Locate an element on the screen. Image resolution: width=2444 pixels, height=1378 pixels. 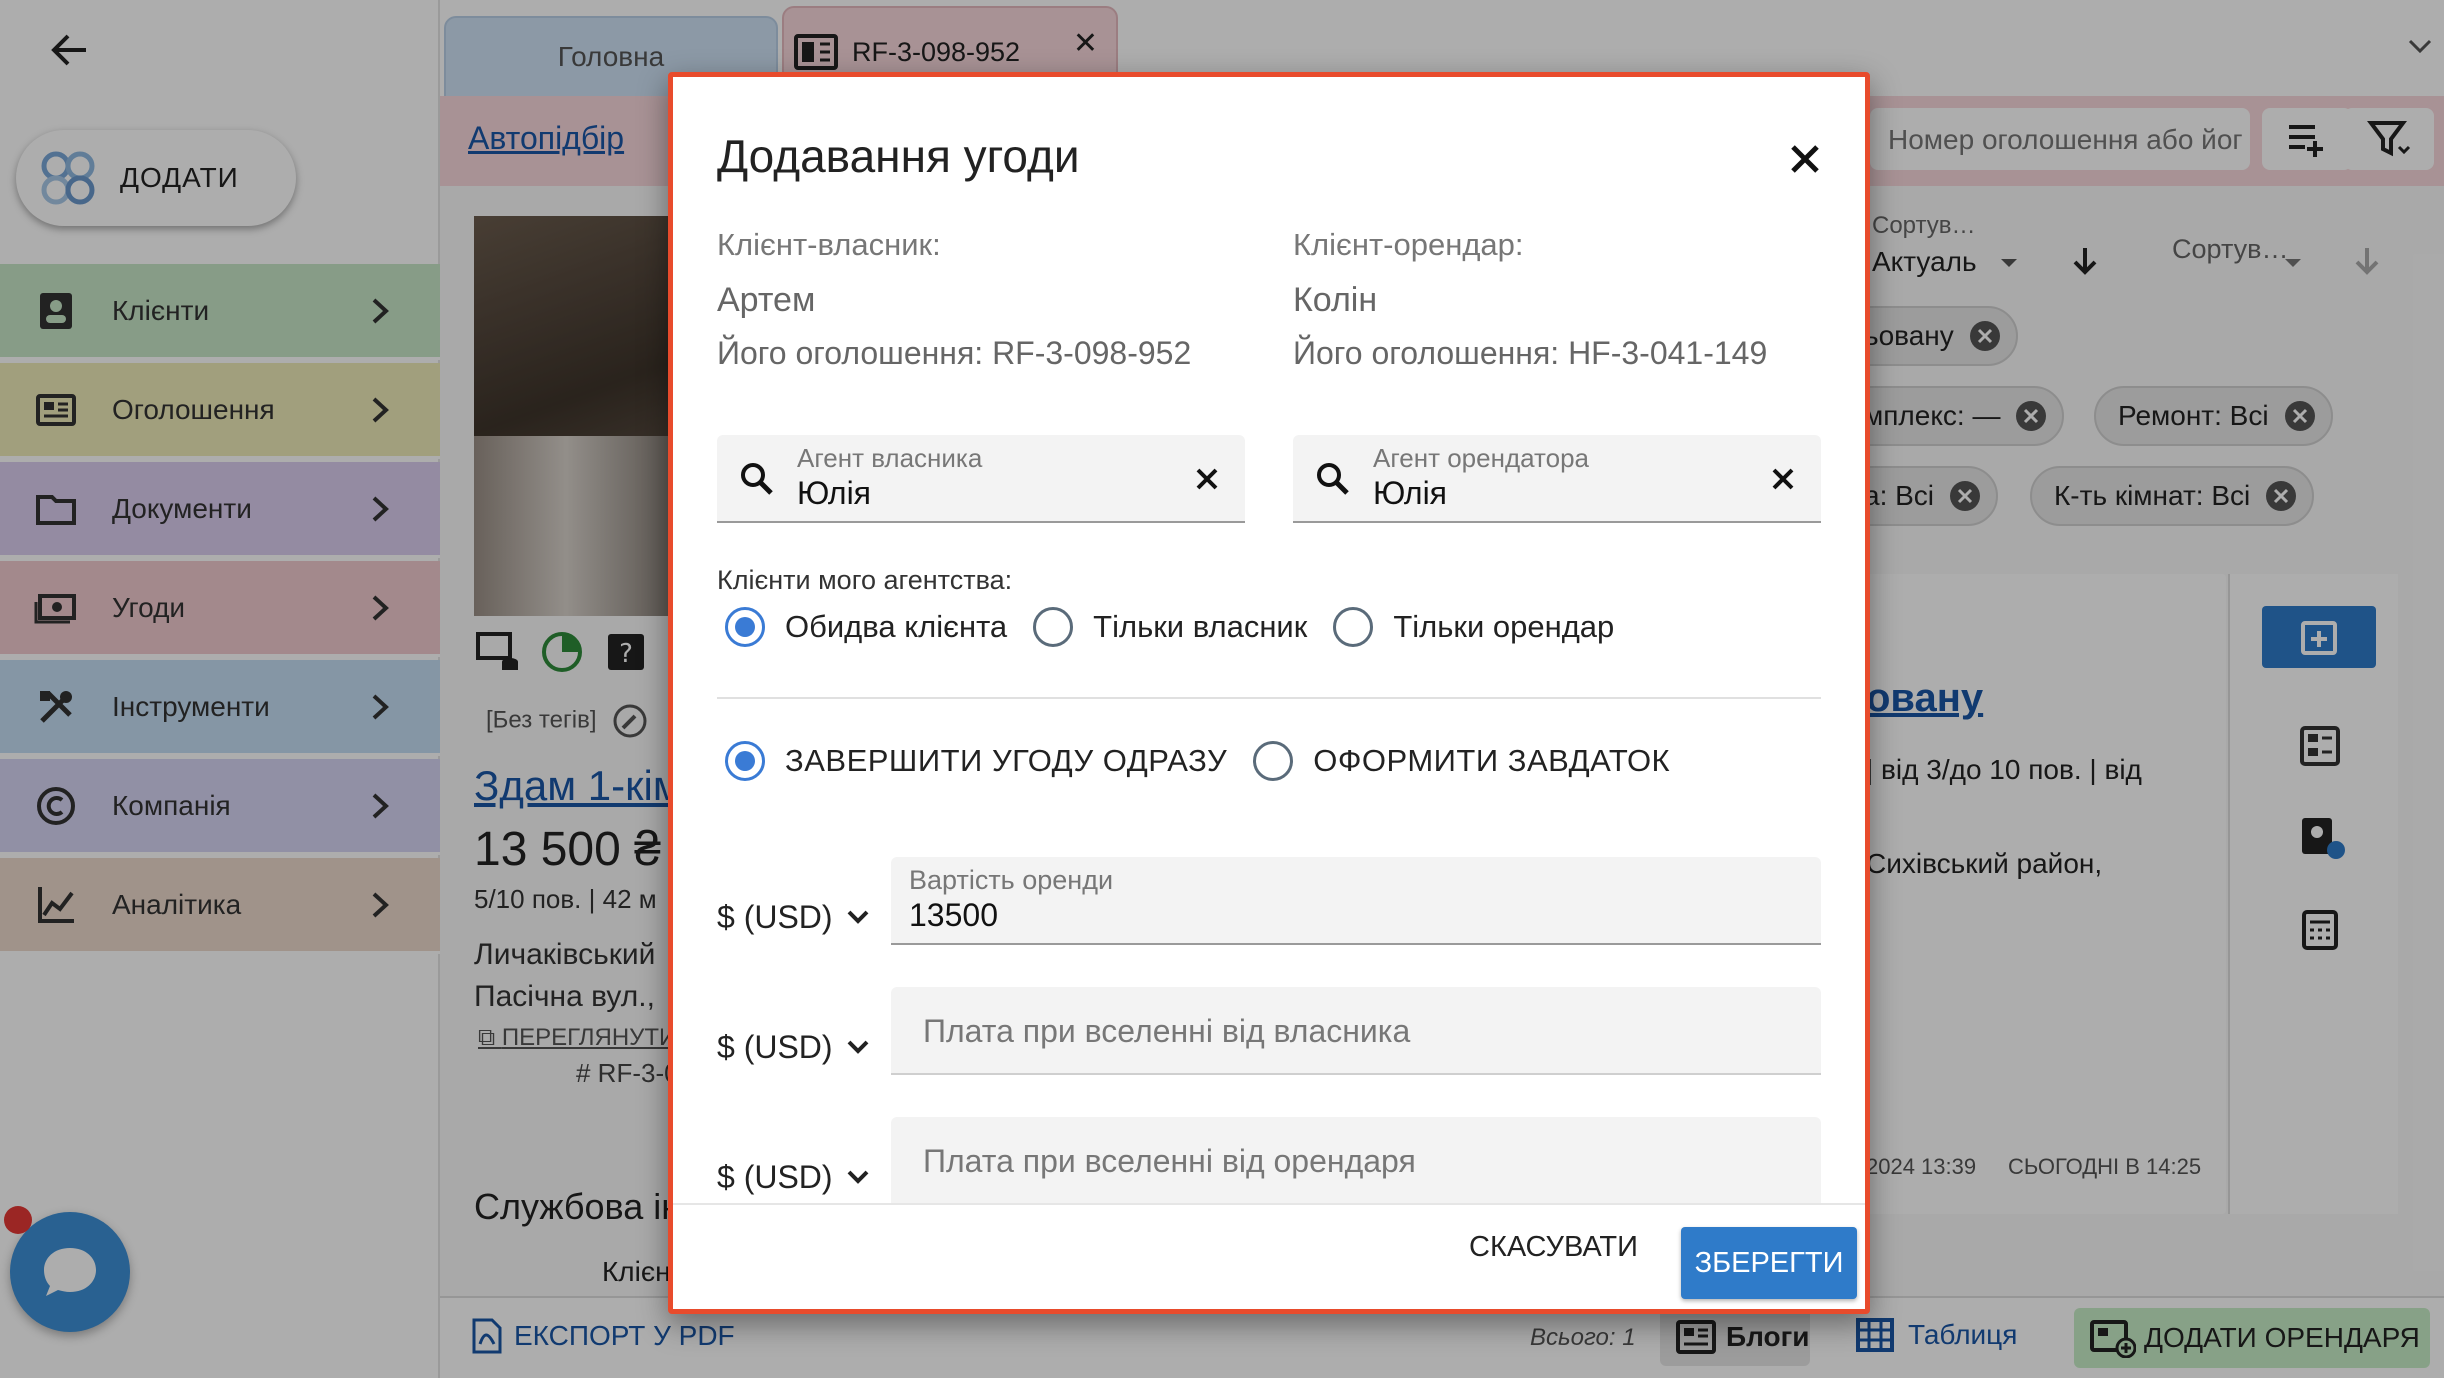
close-icon is located at coordinates (1805, 159).